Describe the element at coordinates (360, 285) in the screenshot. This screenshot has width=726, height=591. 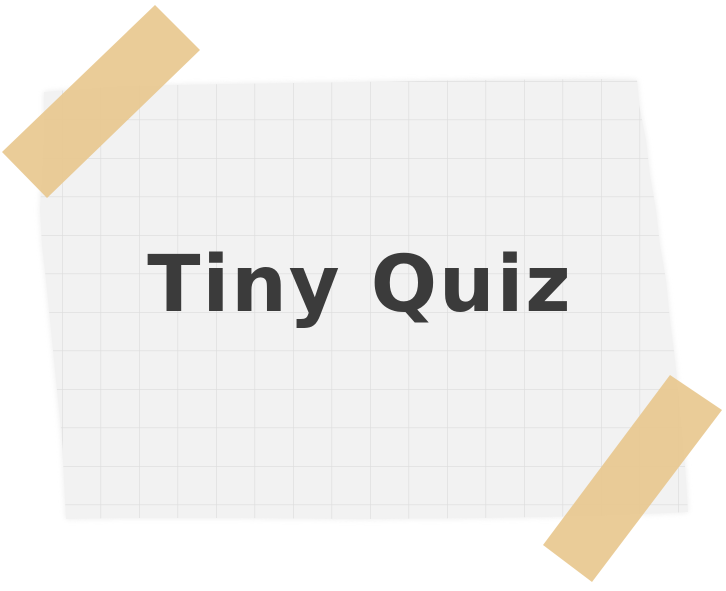
I see `page-title: Tiny Quiz` at that location.